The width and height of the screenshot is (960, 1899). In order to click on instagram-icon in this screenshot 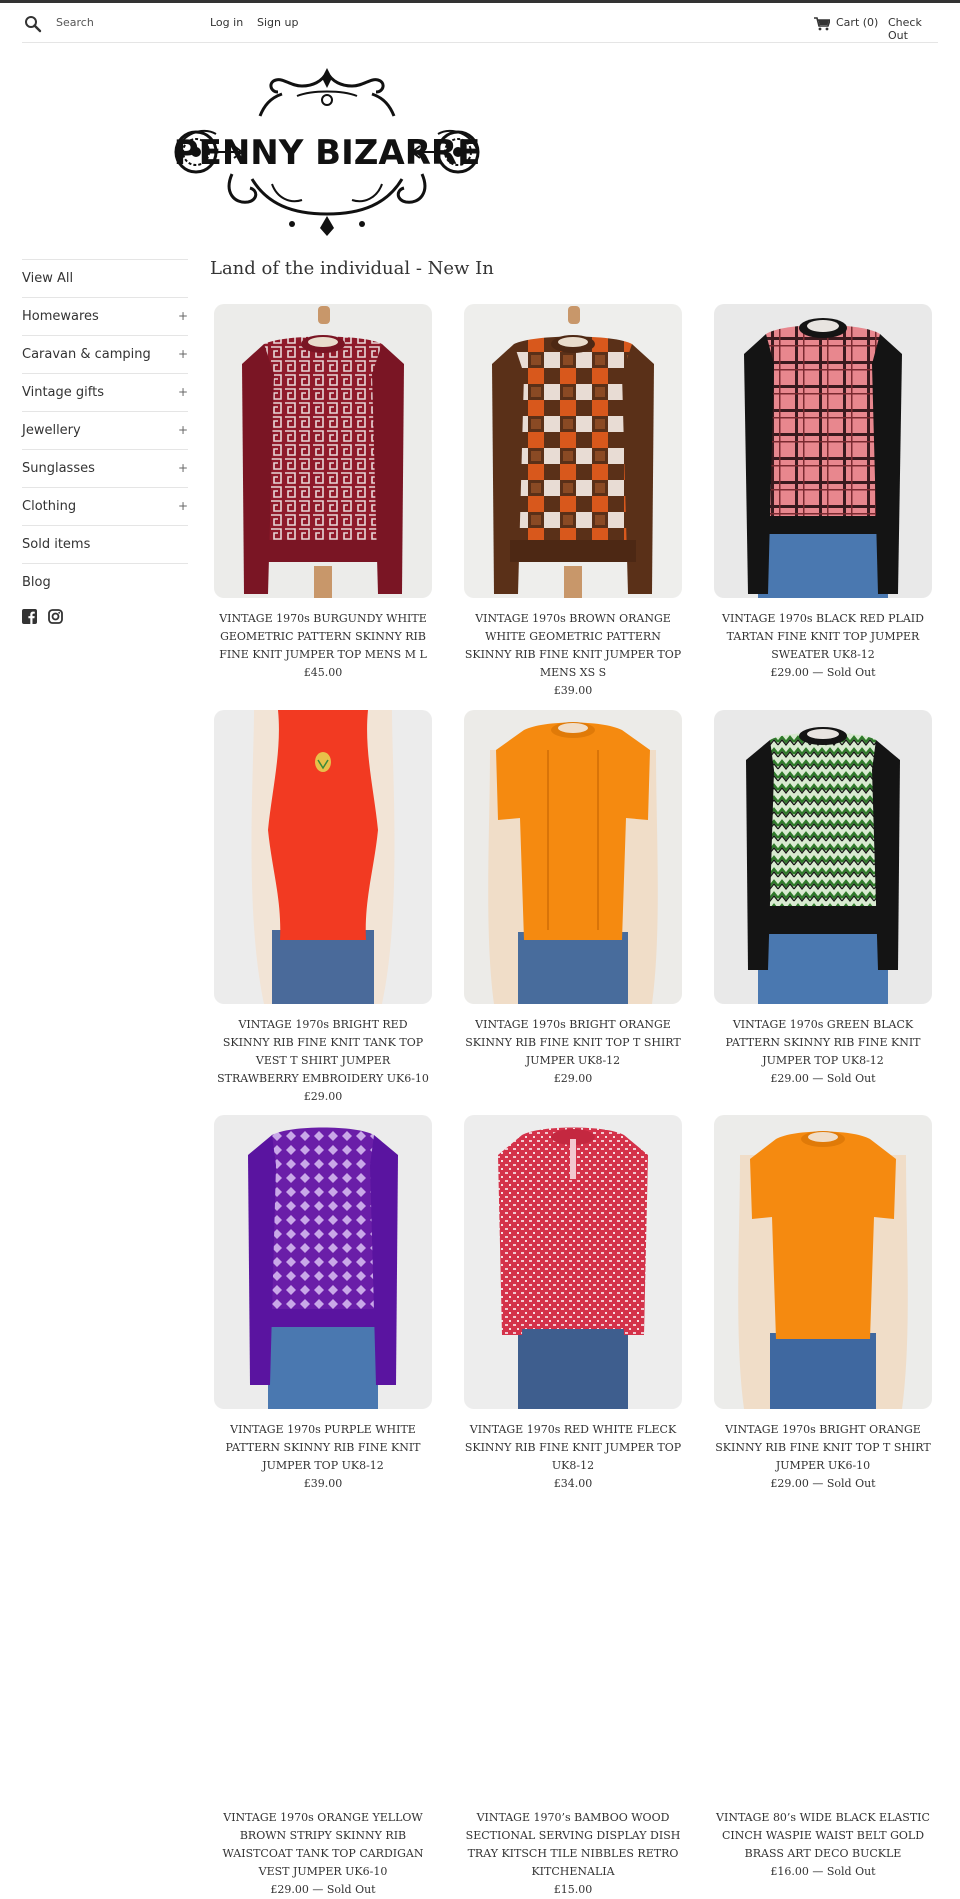, I will do `click(55, 618)`.